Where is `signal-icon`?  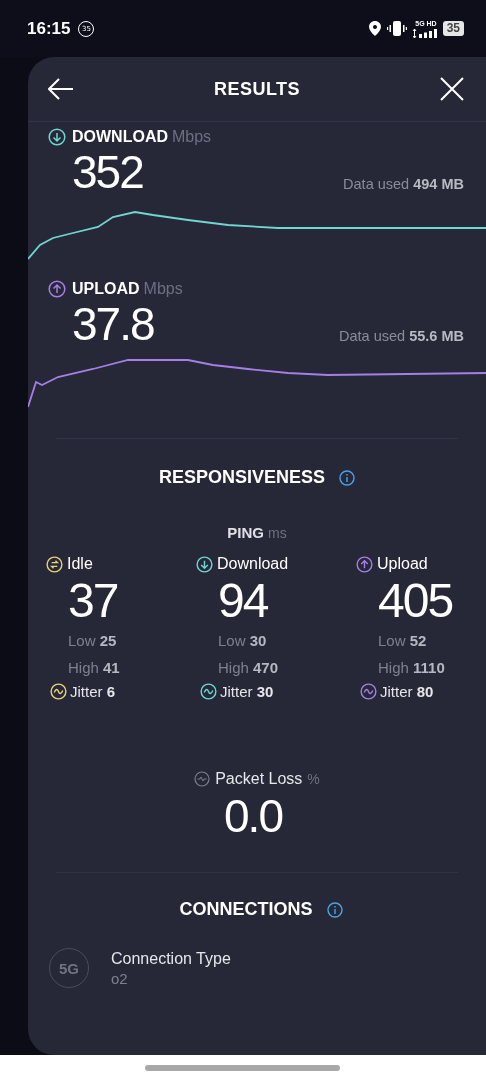
signal-icon is located at coordinates (424, 33).